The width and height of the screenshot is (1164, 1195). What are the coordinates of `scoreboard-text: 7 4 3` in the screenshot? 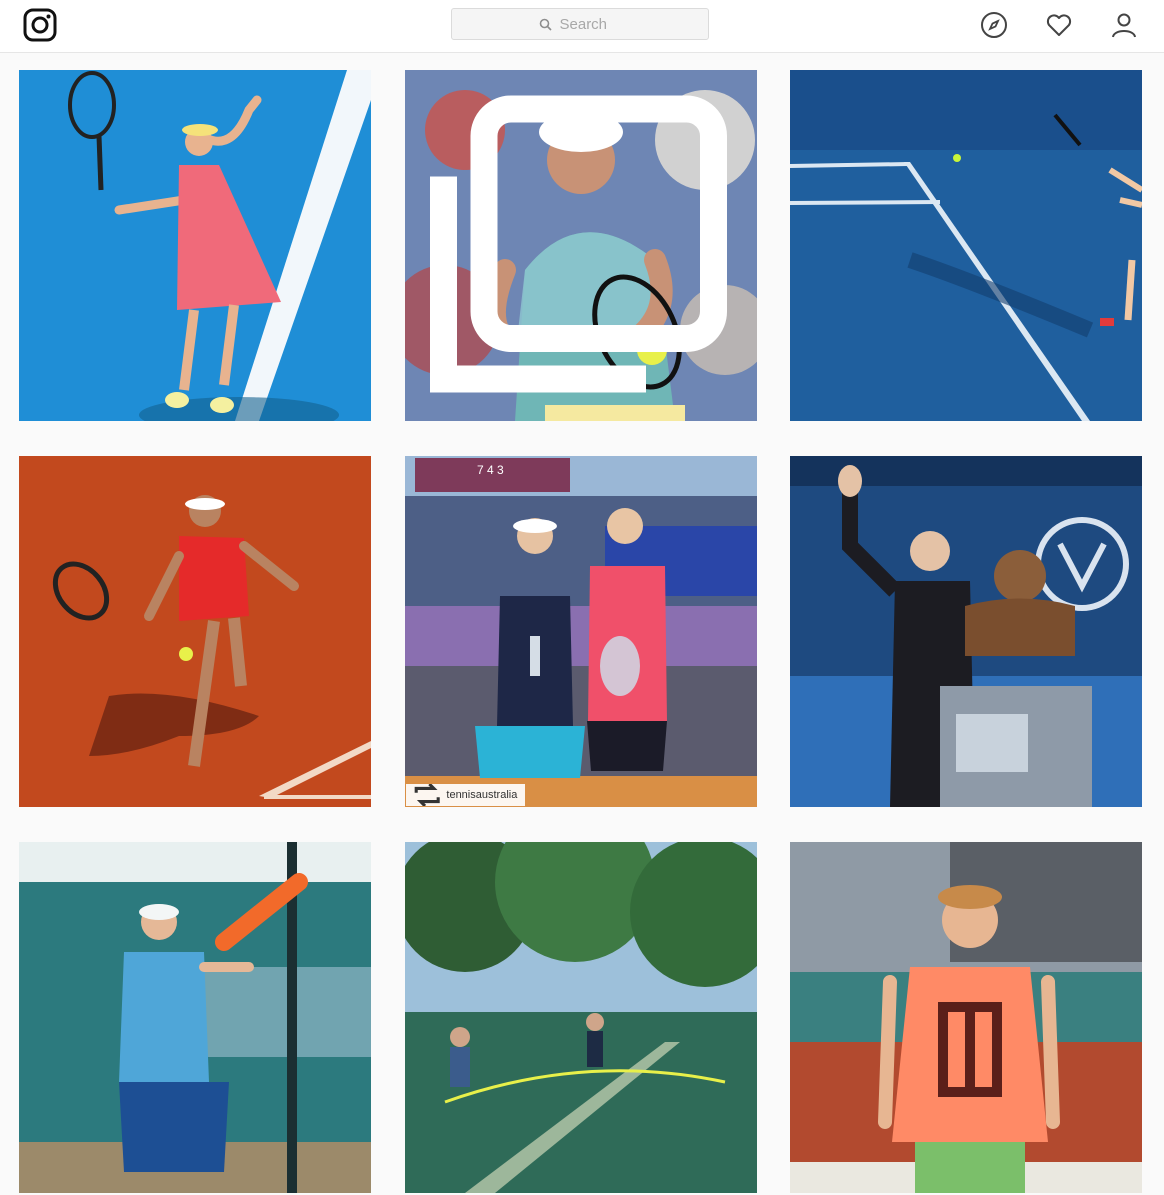 It's located at (490, 470).